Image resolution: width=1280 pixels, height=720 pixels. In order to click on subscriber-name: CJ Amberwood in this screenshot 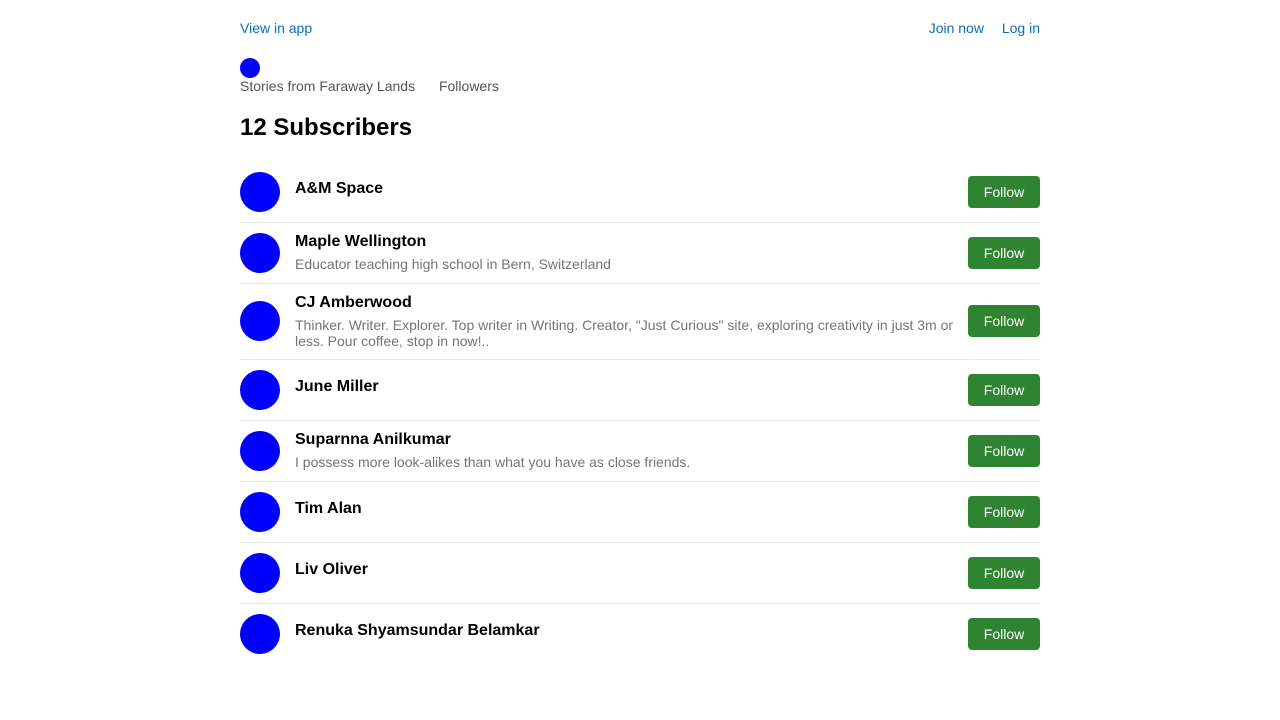, I will do `click(627, 303)`.